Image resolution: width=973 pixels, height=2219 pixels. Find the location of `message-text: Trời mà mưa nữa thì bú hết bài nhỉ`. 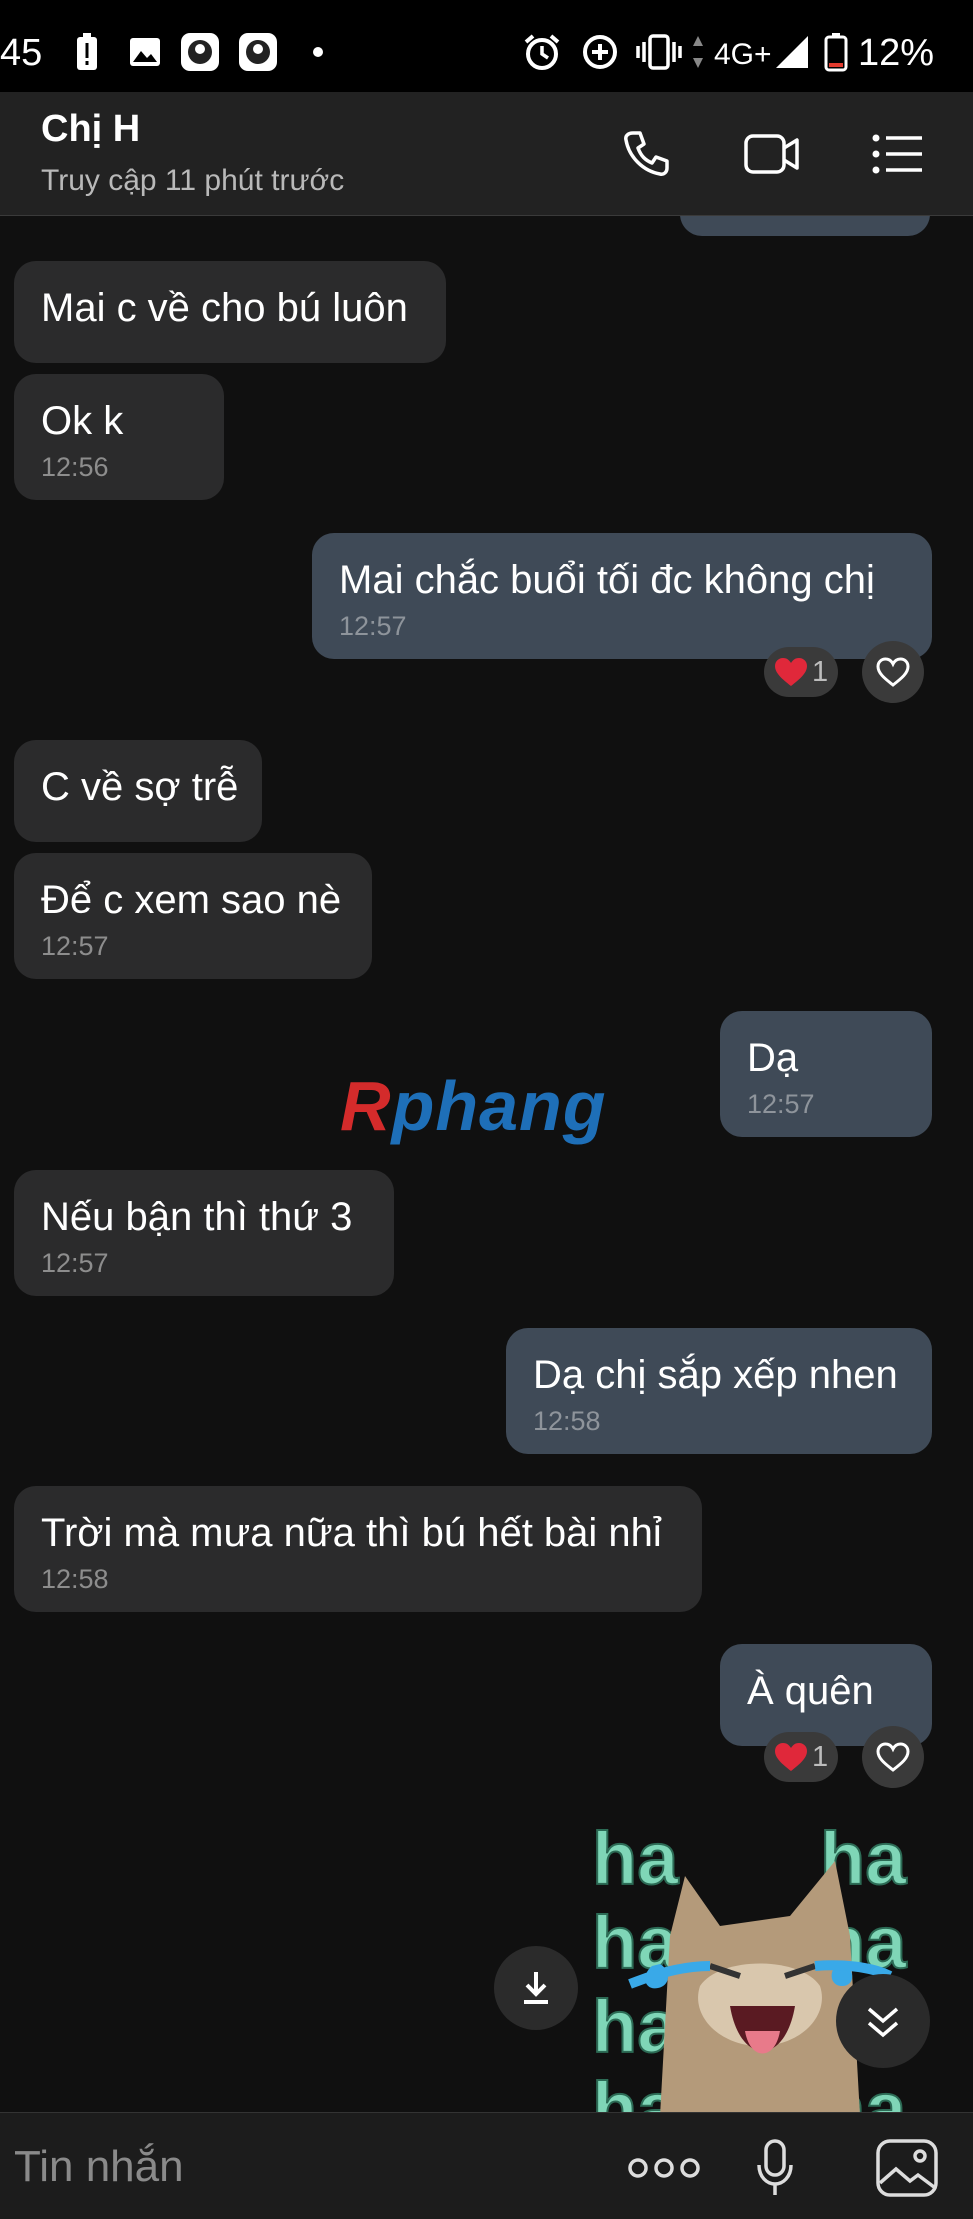

message-text: Trời mà mưa nữa thì bú hết bài nhỉ is located at coordinates (351, 1533).